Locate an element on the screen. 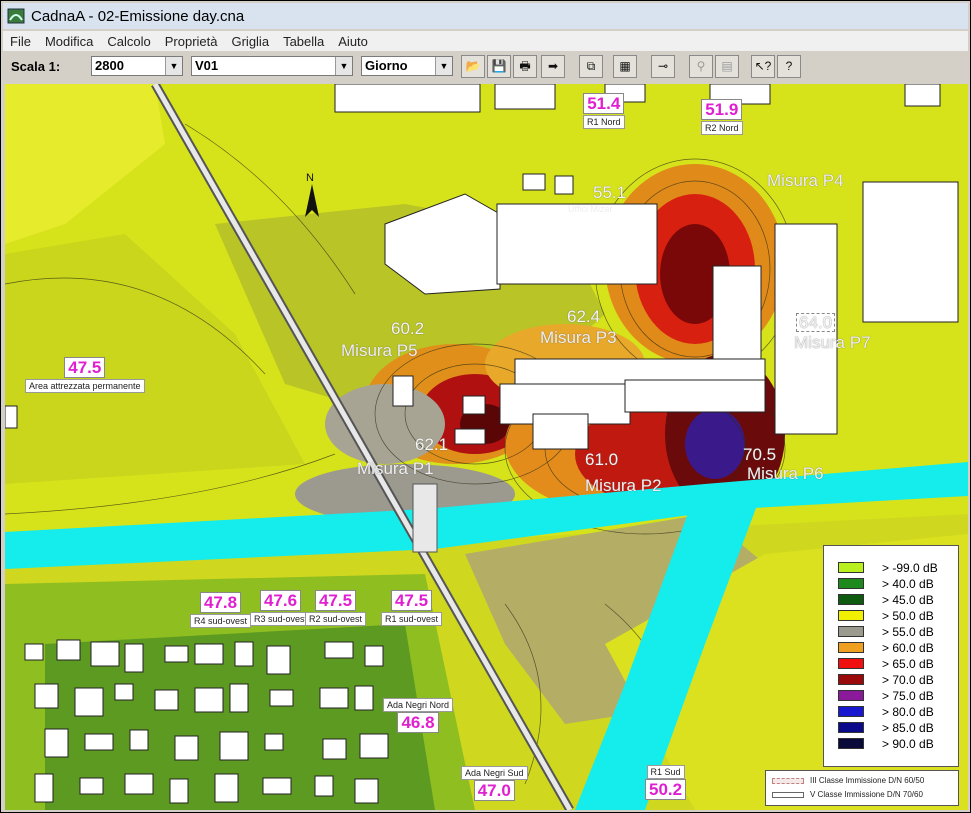 The height and width of the screenshot is (813, 971). measure-p1-label: Misura P1 is located at coordinates (395, 468).